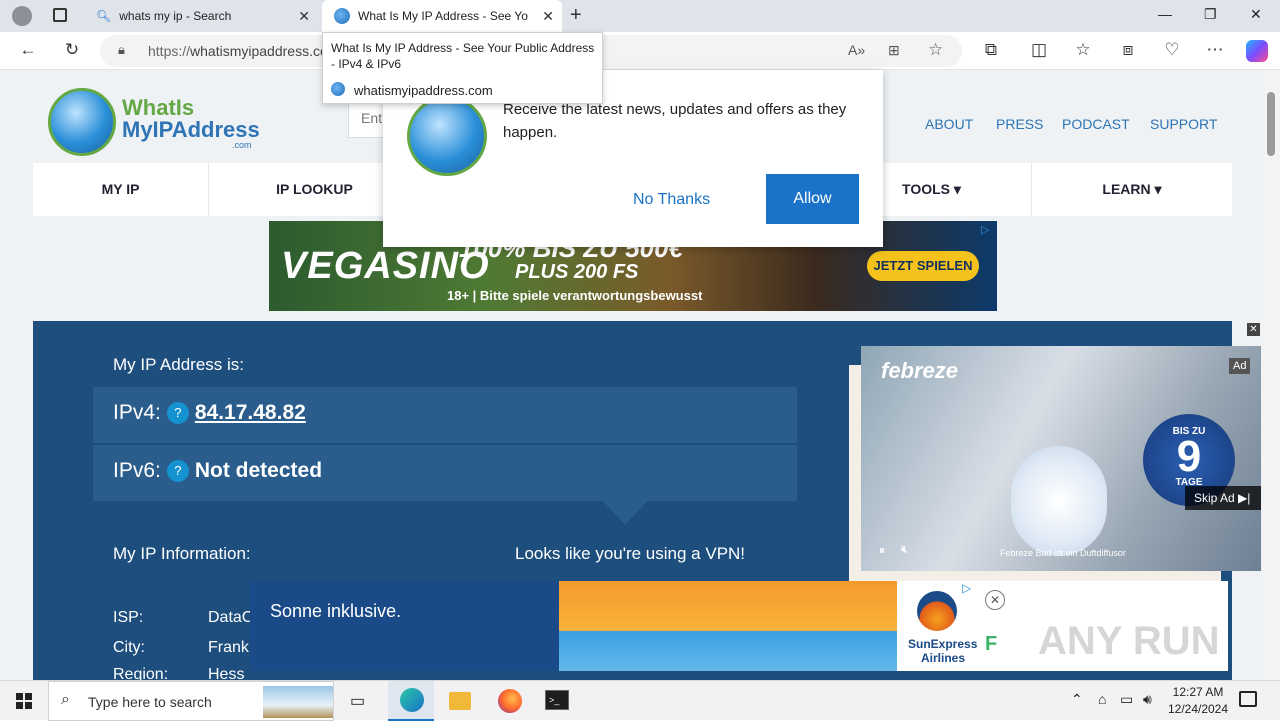 This screenshot has height=721, width=1280. What do you see at coordinates (137, 470) in the screenshot?
I see `ipv6-label: IPv6:` at bounding box center [137, 470].